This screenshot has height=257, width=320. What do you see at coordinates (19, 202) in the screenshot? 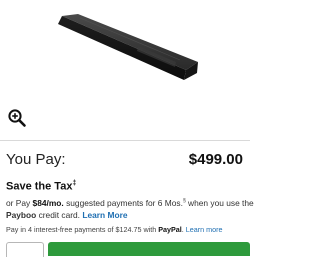
I see `financing-prefix: or Pay` at bounding box center [19, 202].